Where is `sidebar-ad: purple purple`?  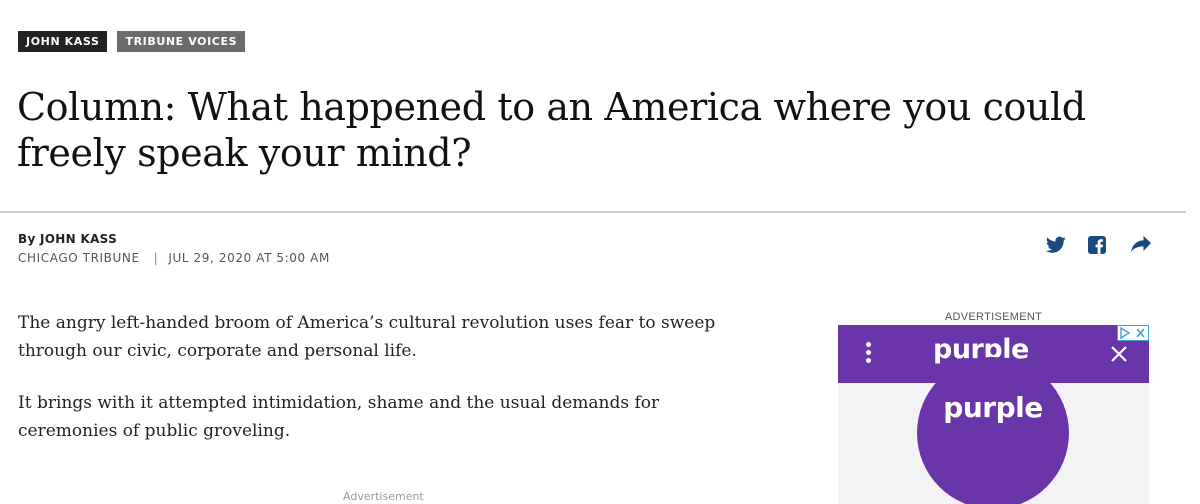 sidebar-ad: purple purple is located at coordinates (993, 414).